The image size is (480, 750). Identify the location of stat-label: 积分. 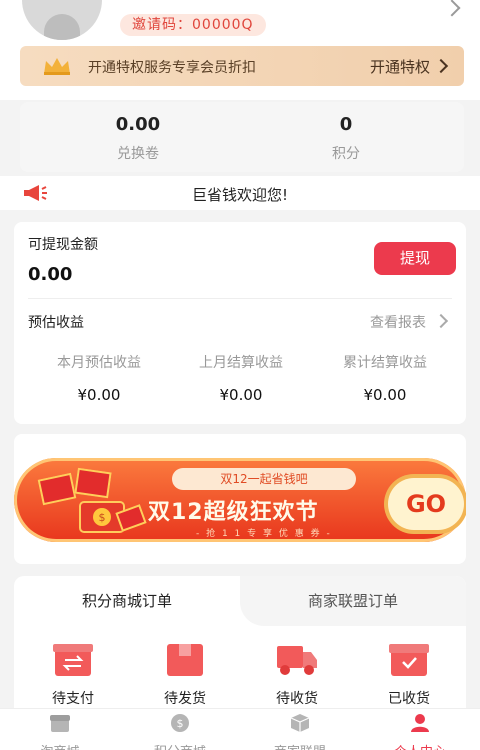
(346, 154).